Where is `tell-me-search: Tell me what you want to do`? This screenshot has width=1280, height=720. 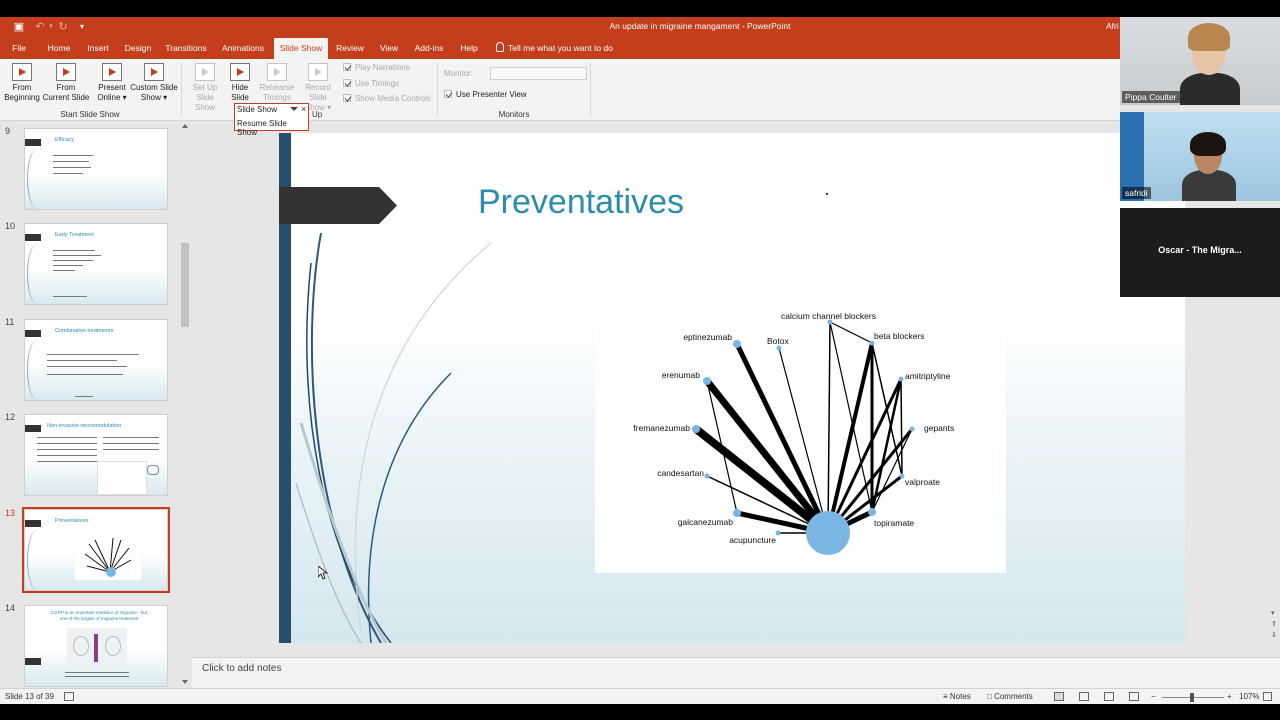
tell-me-search: Tell me what you want to do is located at coordinates (554, 48).